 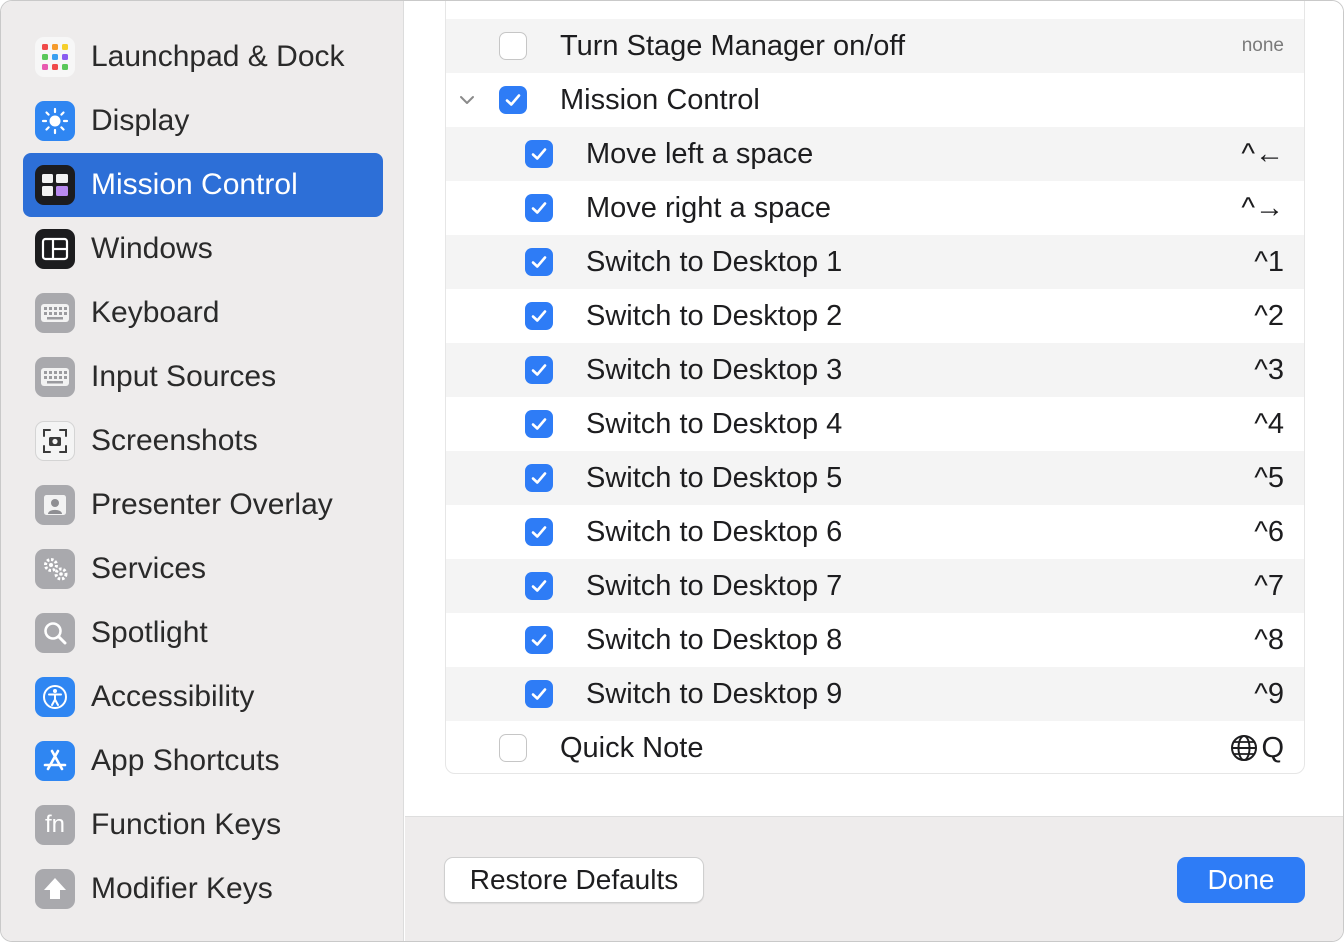 I want to click on shortcut-key-quick-note: Q, so click(x=1256, y=748).